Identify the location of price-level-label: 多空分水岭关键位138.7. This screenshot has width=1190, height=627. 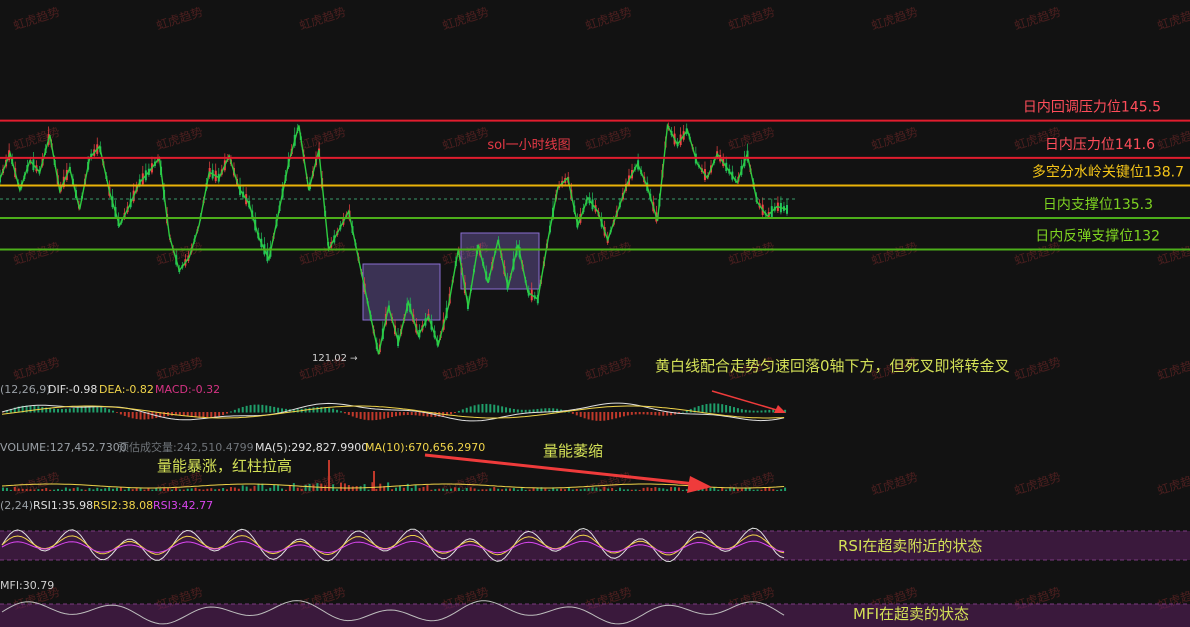
(1108, 172).